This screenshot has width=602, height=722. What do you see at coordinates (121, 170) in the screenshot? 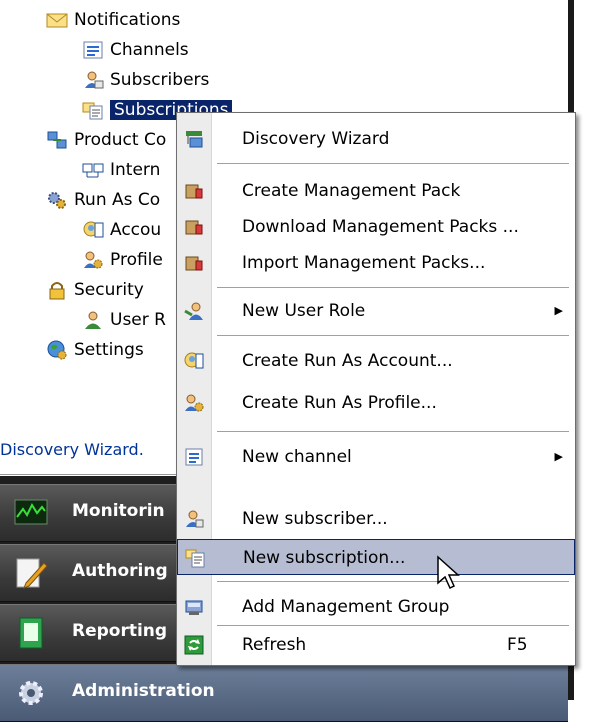
I see `tree-item-internal-connectors: Intern` at bounding box center [121, 170].